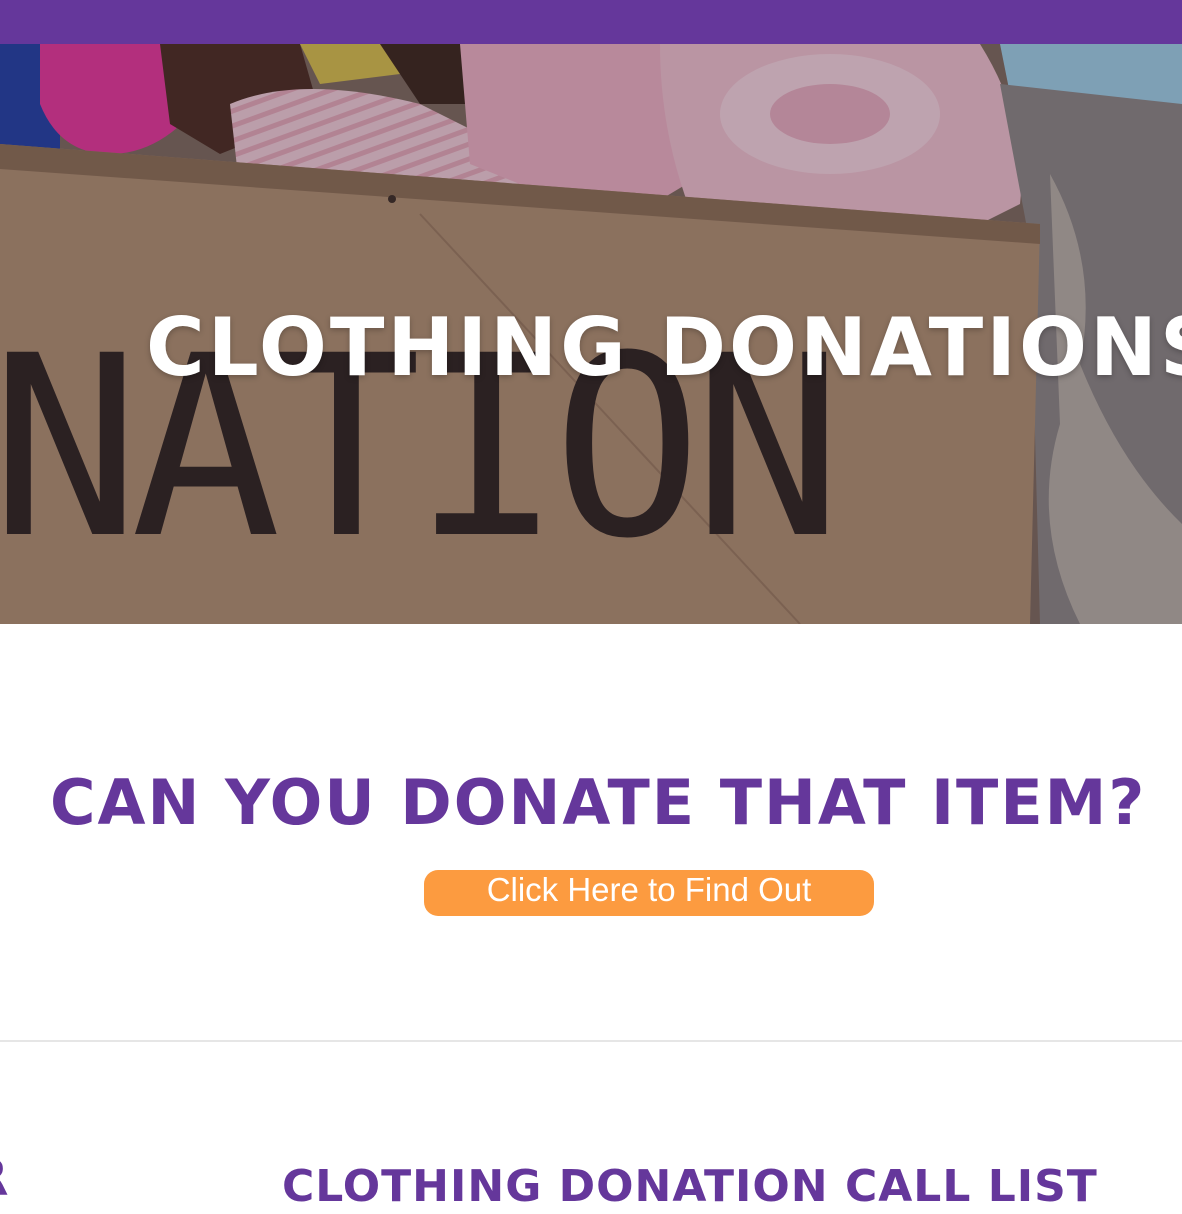  Describe the element at coordinates (598, 802) in the screenshot. I see `donate-question-heading: CAN YOU DONATE THAT ITEM?` at that location.